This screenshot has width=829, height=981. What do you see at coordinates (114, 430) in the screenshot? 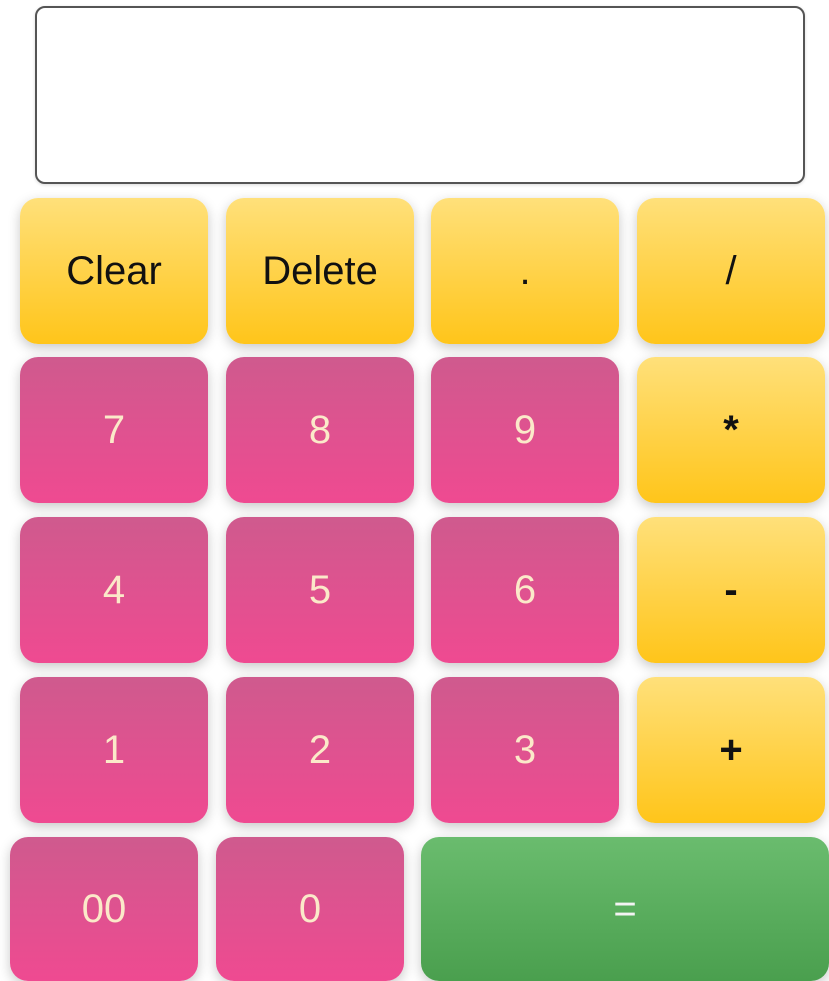
I see `digit-7-button: 7` at bounding box center [114, 430].